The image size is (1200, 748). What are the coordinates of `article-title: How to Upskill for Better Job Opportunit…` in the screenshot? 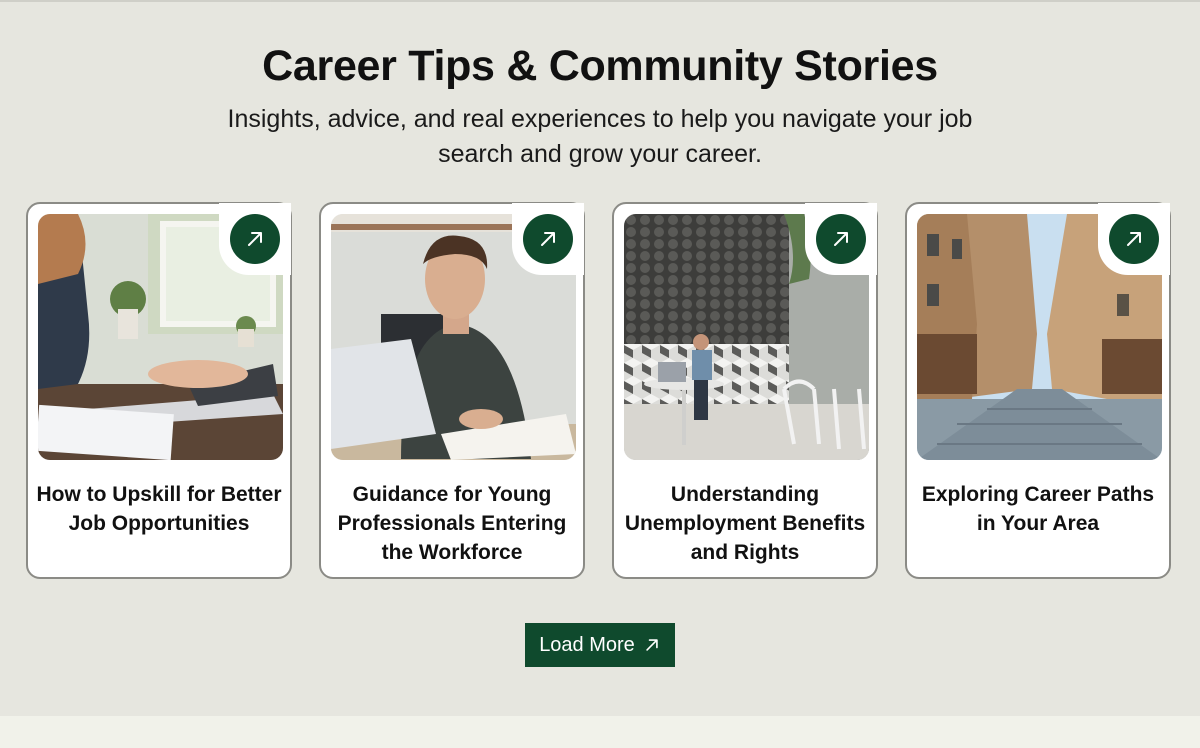 It's located at (159, 509).